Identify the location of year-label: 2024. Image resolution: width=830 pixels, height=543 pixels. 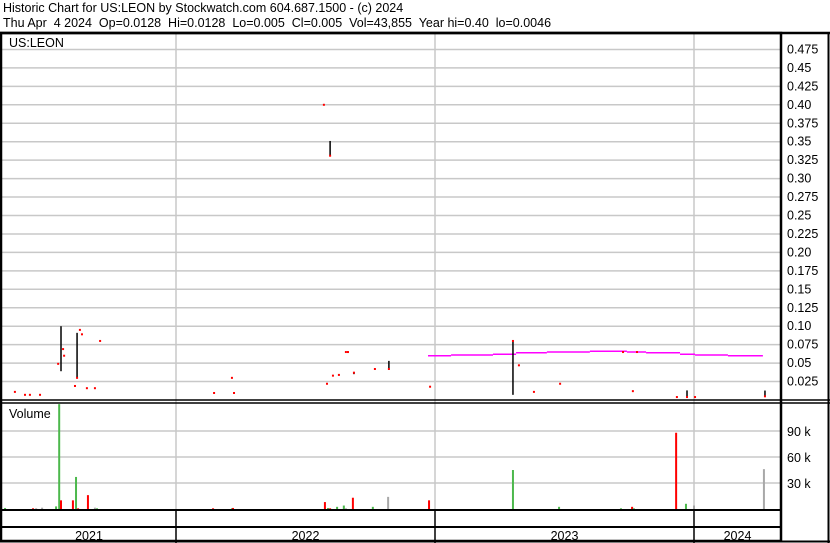
(738, 536).